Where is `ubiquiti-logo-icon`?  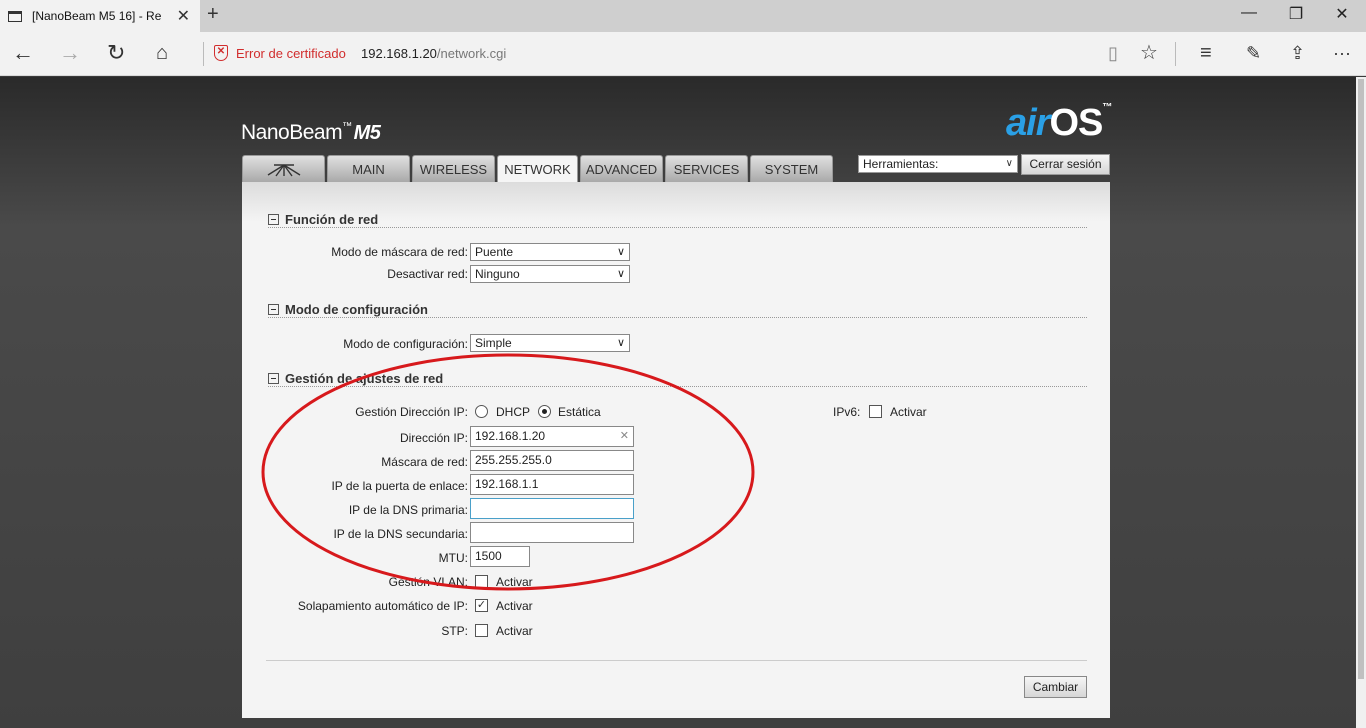
ubiquiti-logo-icon is located at coordinates (283, 170).